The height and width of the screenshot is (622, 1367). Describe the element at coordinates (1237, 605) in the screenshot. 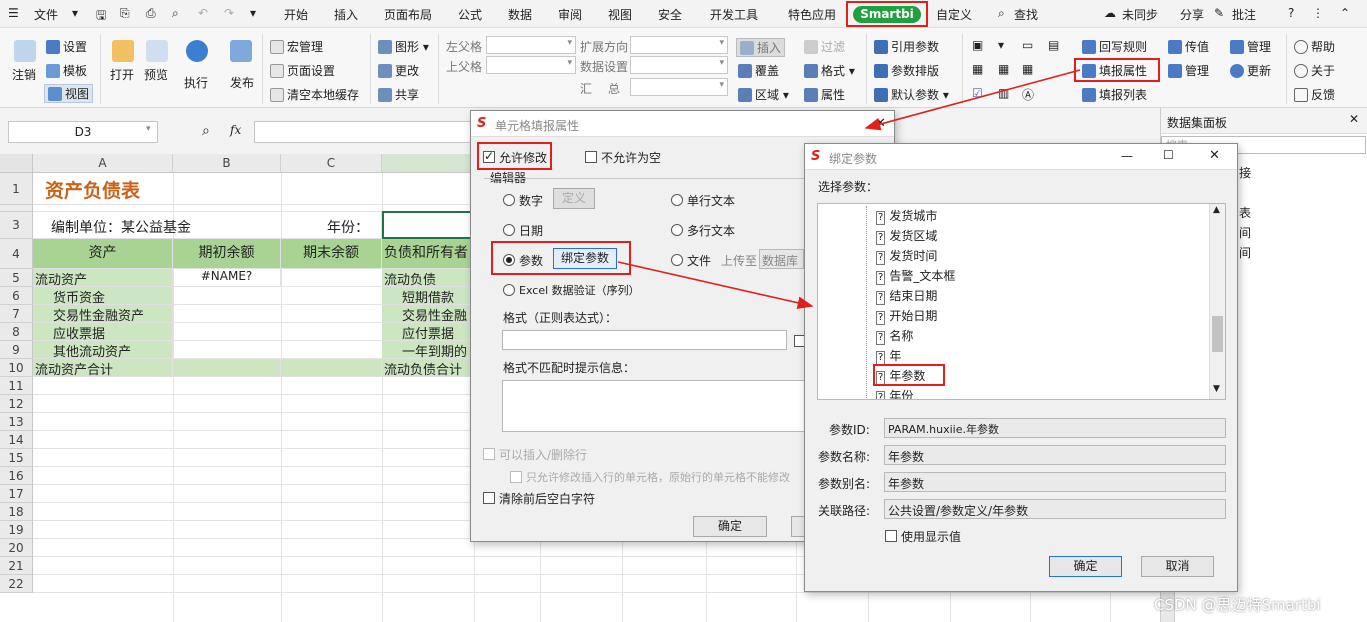

I see `watermark: CSDN @思迈特Smartbi` at that location.